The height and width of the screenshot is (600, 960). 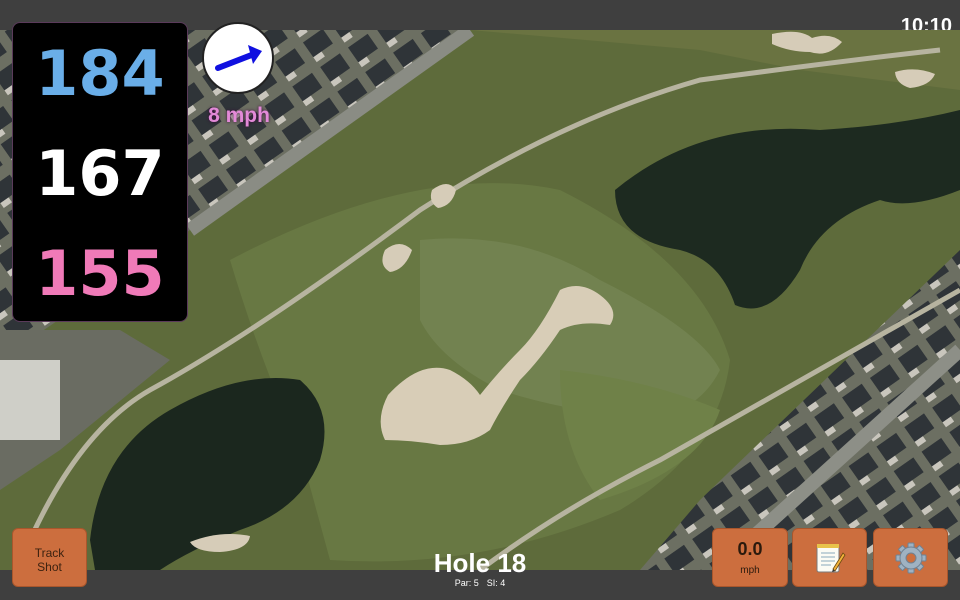 What do you see at coordinates (480, 563) in the screenshot?
I see `hole-title: Hole 18` at bounding box center [480, 563].